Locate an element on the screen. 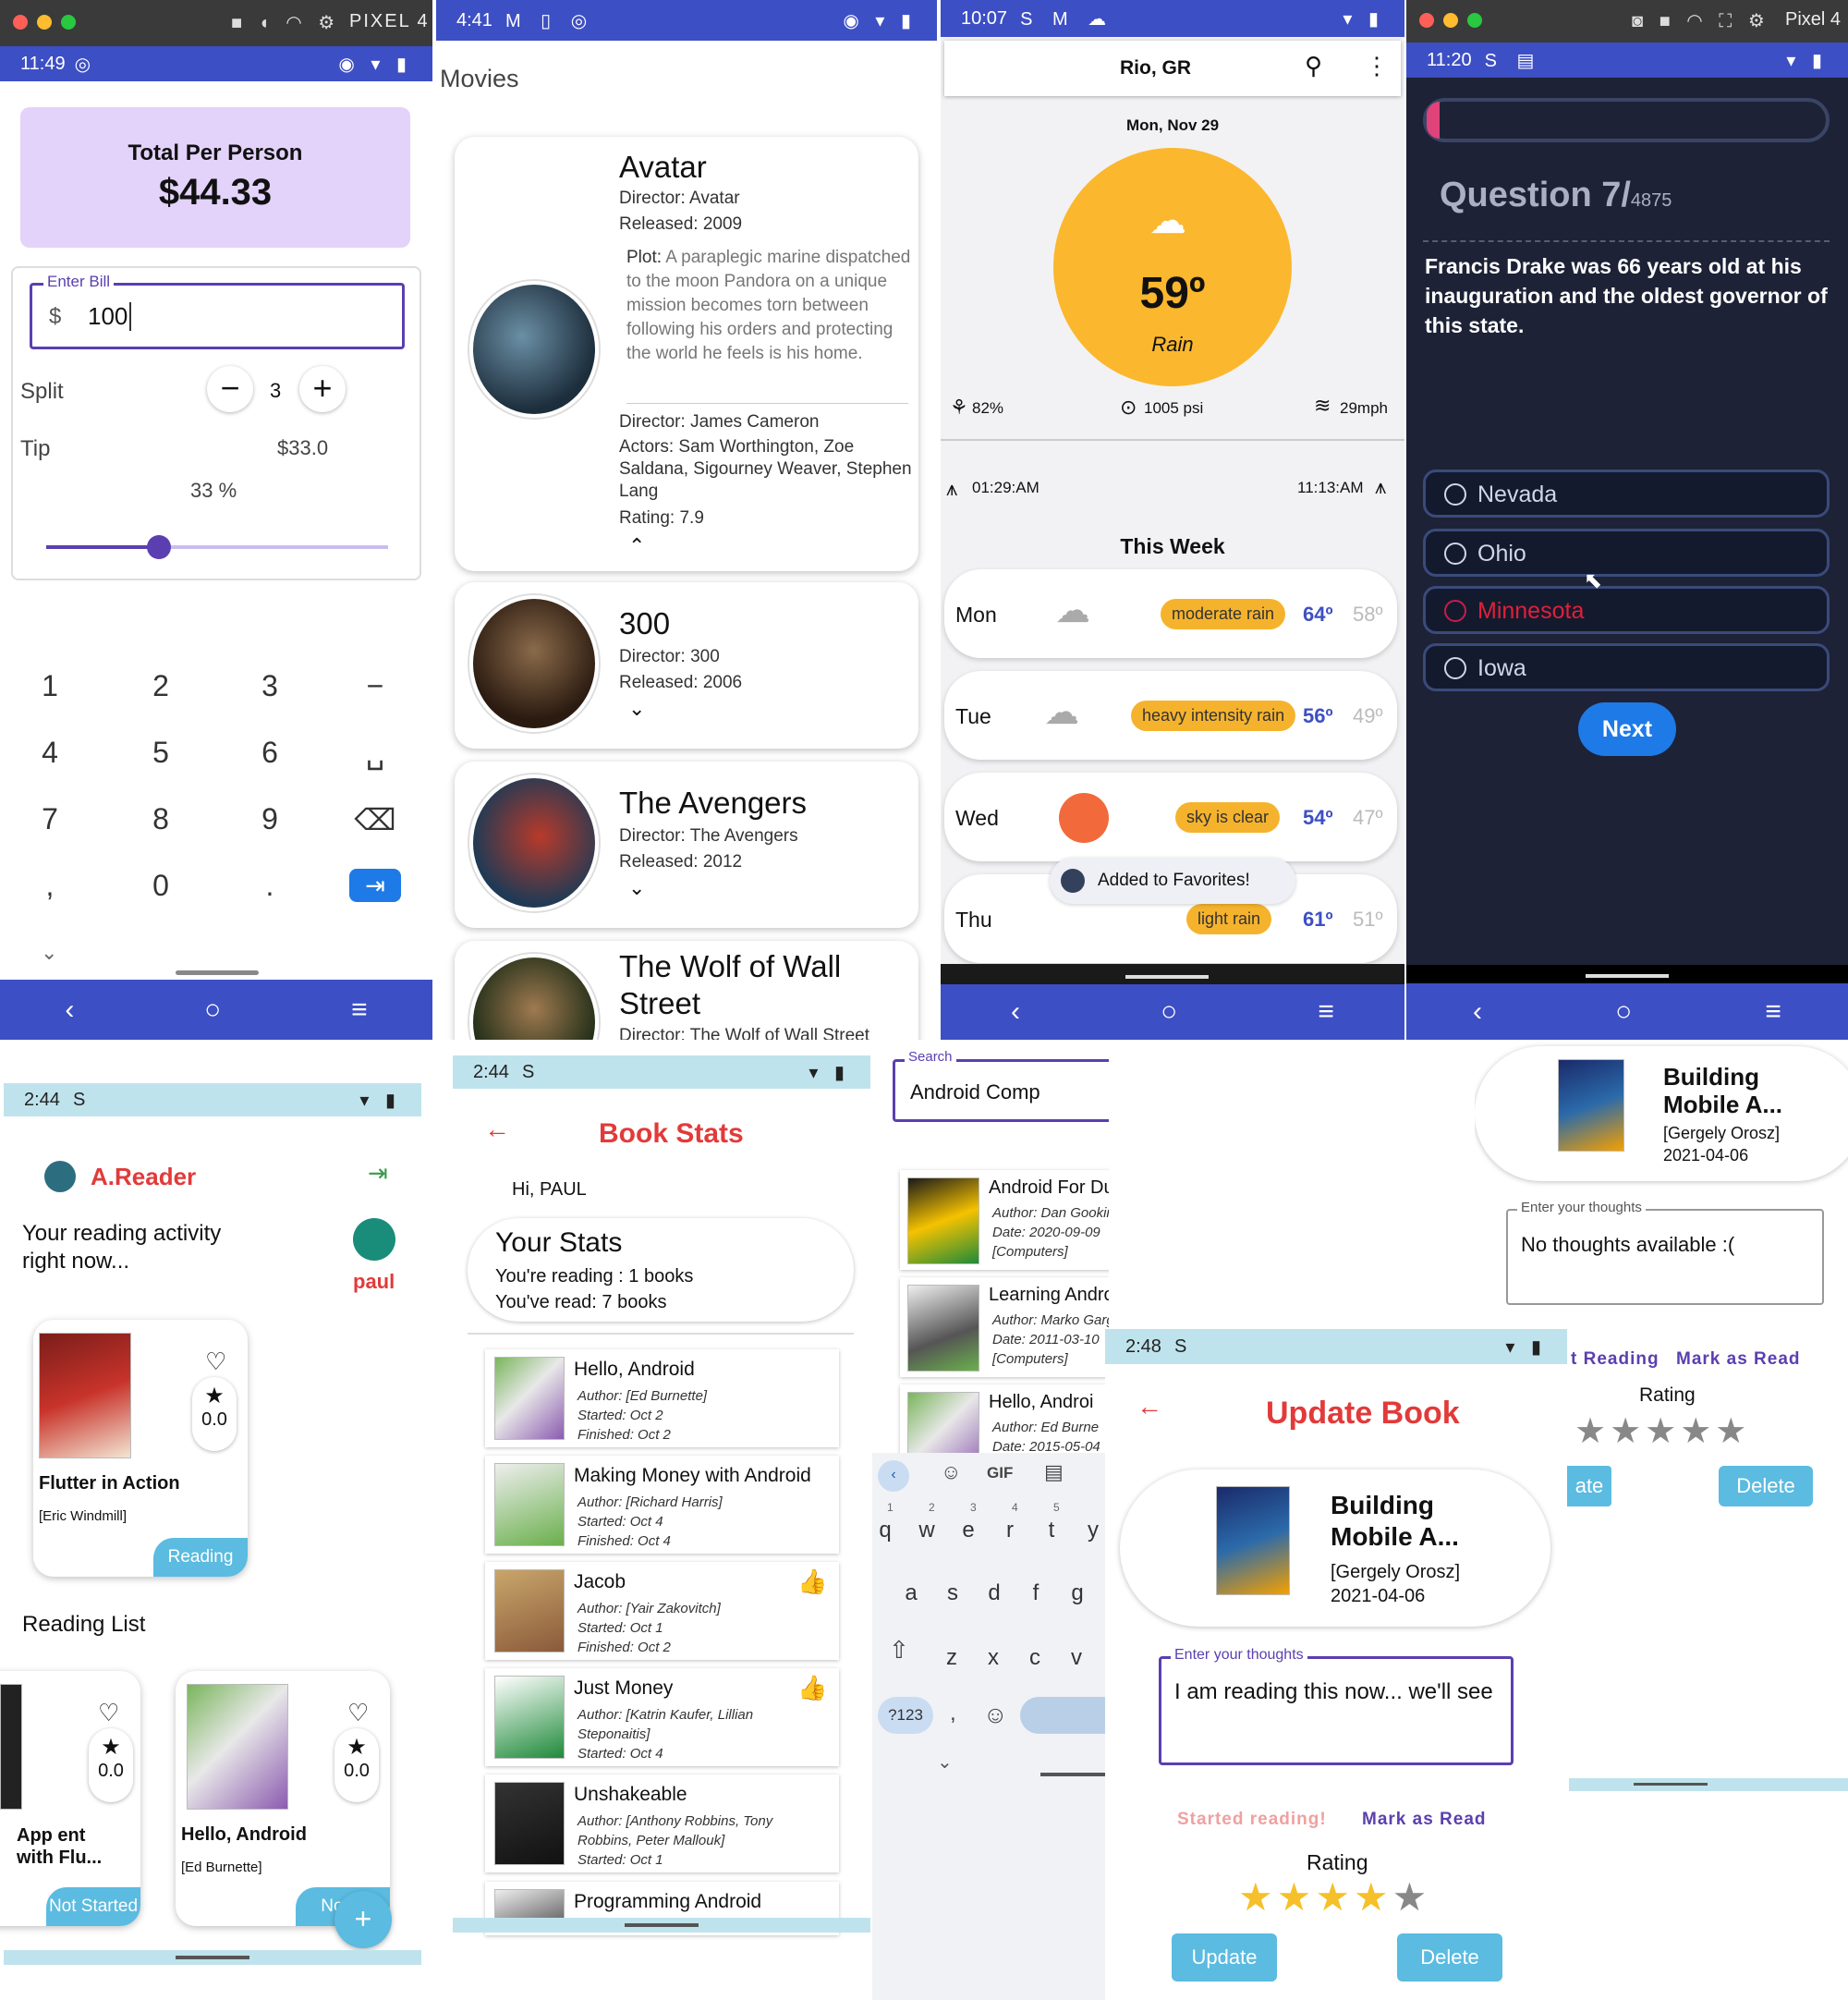 Image resolution: width=1848 pixels, height=2000 pixels. key-0: 1 is located at coordinates (50, 686).